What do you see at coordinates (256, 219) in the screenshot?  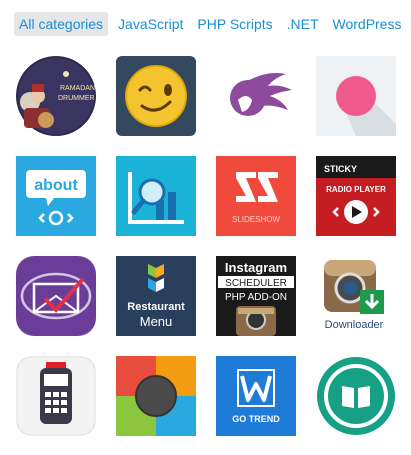 I see `svg-text: SLIDESHOW` at bounding box center [256, 219].